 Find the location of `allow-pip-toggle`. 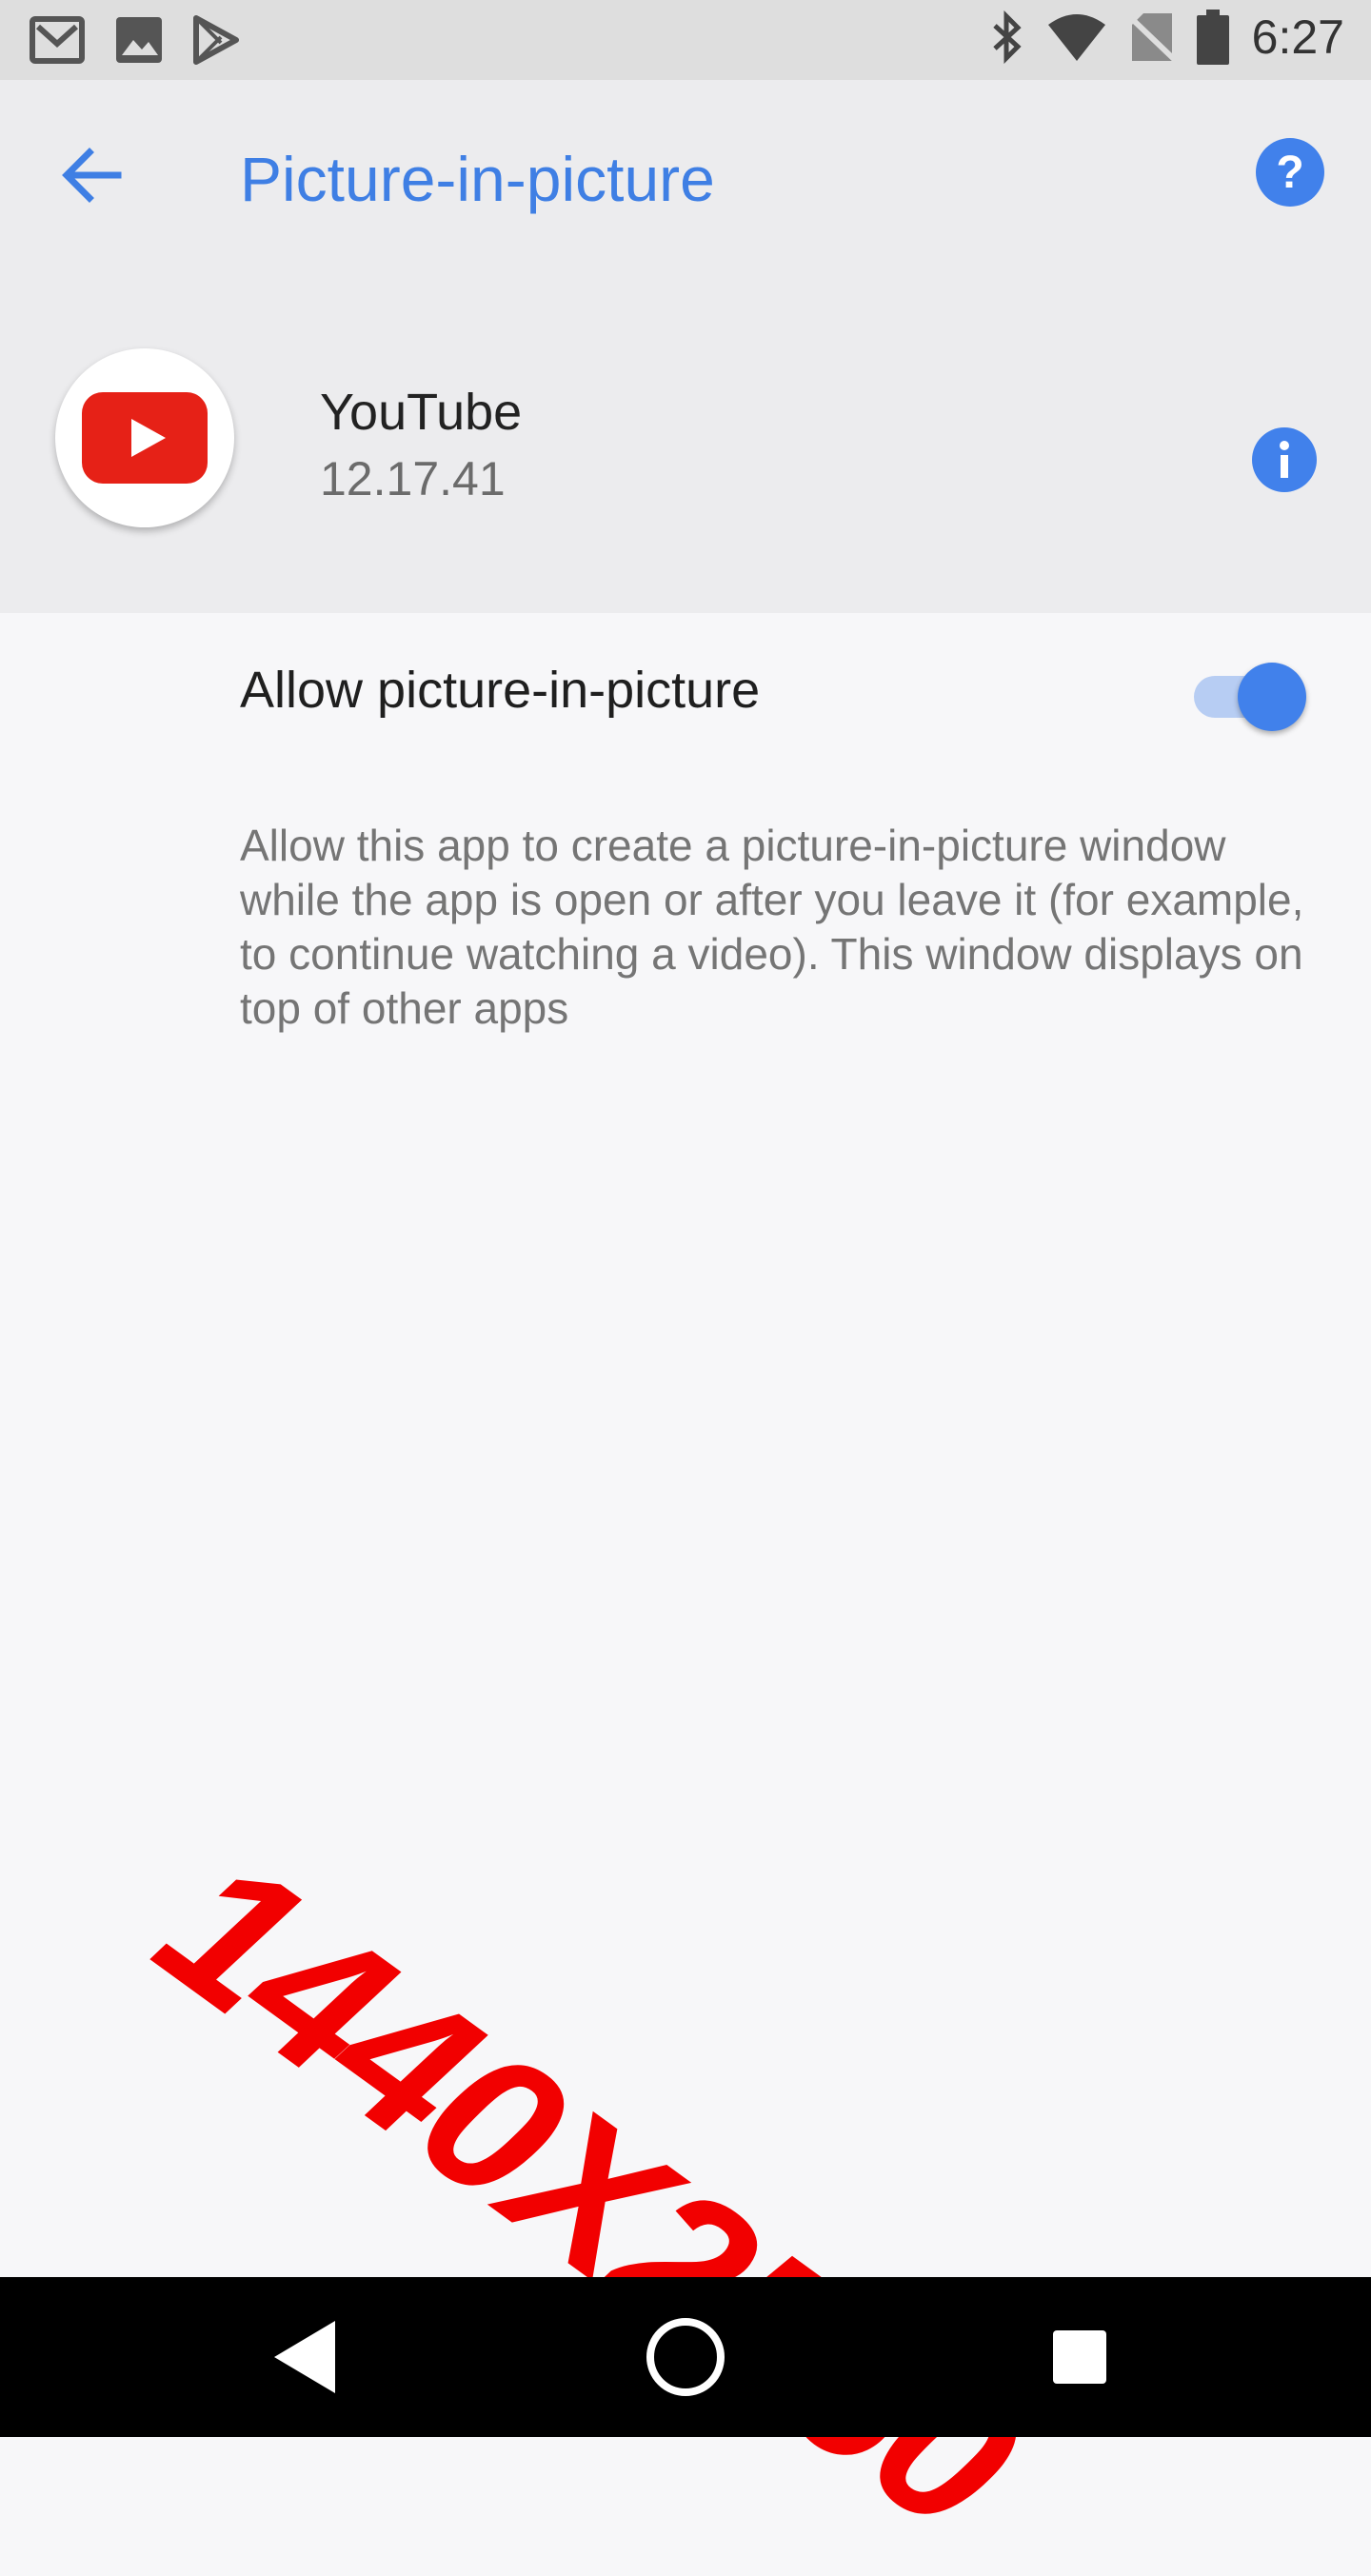

allow-pip-toggle is located at coordinates (1251, 695).